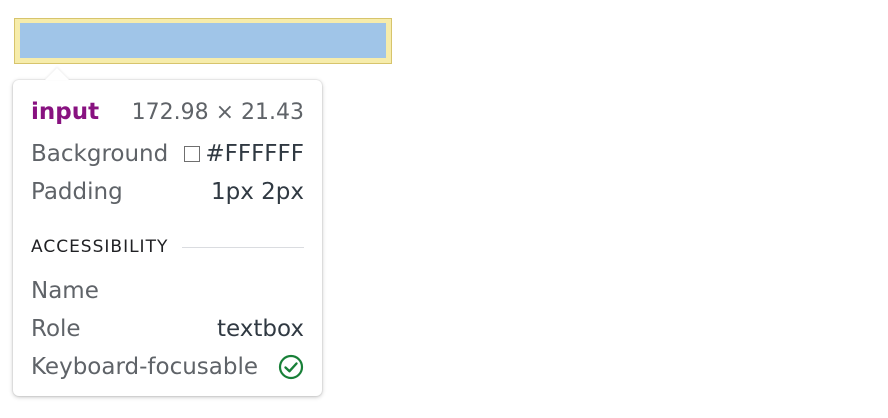  I want to click on keyboard-focusable-row: Keyboard-focusable, so click(167, 367).